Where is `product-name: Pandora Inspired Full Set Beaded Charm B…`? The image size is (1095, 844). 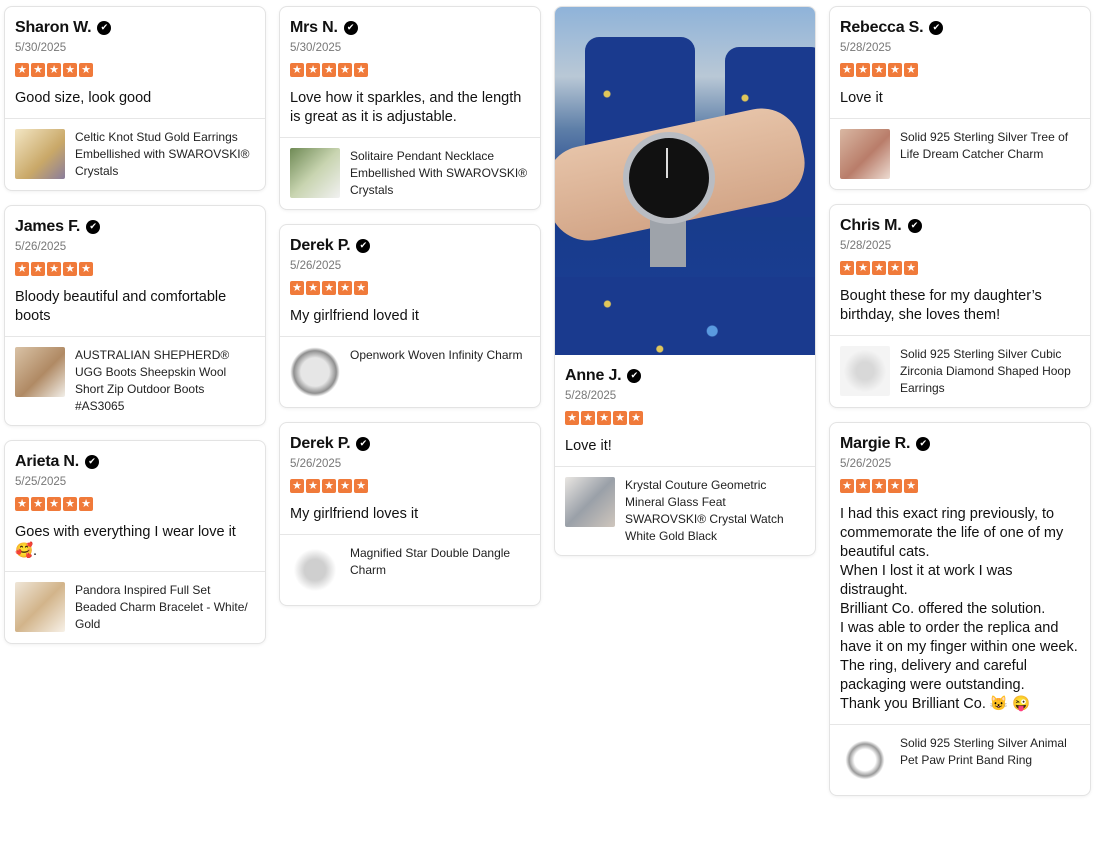
product-name: Pandora Inspired Full Set Beaded Charm B… is located at coordinates (165, 607).